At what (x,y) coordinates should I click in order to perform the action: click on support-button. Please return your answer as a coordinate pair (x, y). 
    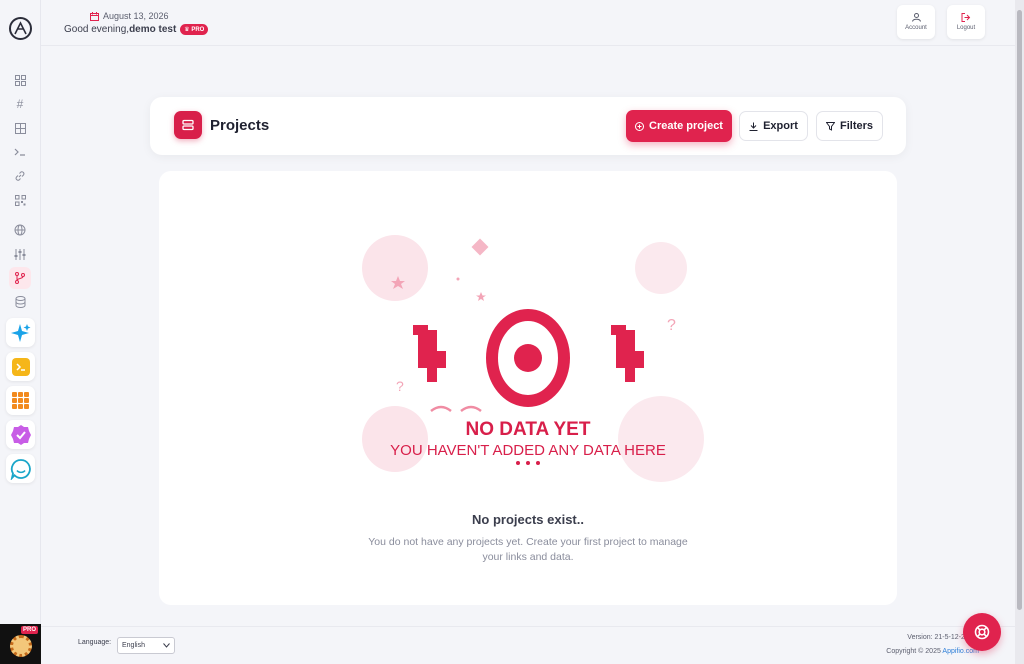
    Looking at the image, I should click on (982, 632).